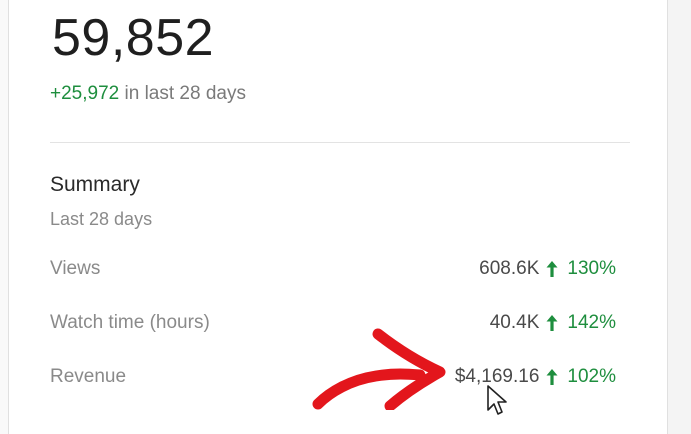  What do you see at coordinates (497, 400) in the screenshot?
I see `mouse-cursor-icon` at bounding box center [497, 400].